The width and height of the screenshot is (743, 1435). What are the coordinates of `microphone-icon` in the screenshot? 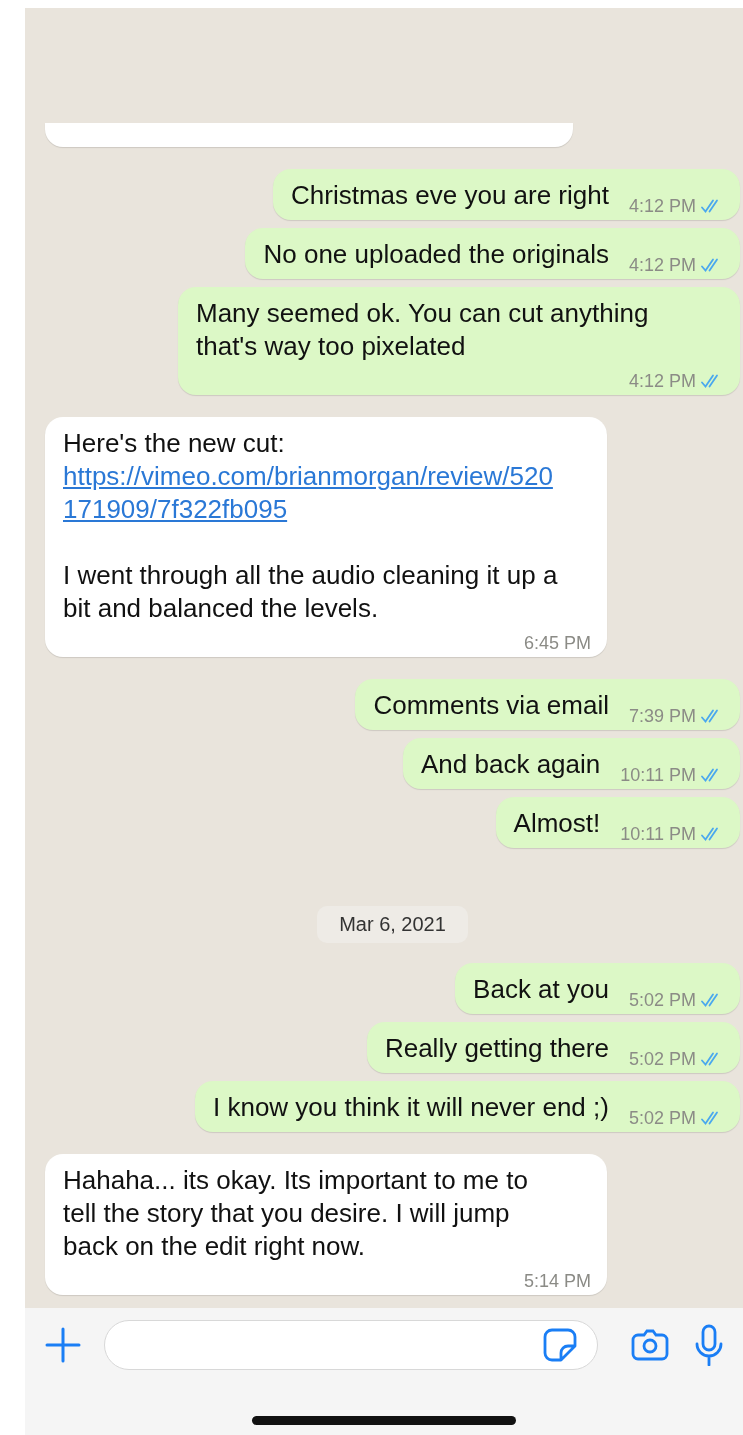 It's located at (709, 1345).